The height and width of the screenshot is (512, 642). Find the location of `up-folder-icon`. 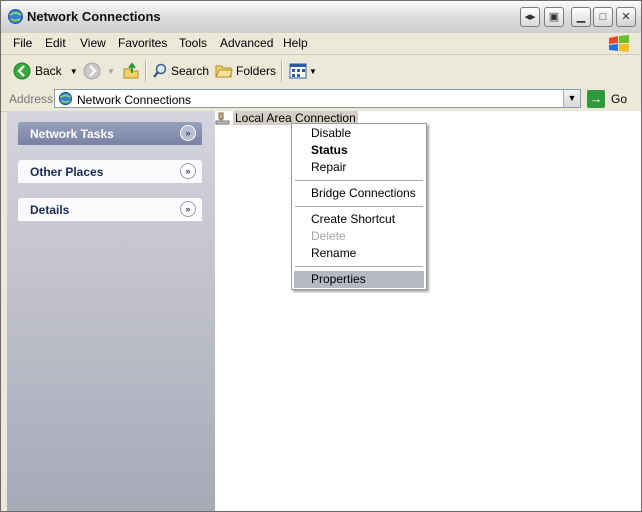

up-folder-icon is located at coordinates (131, 70).